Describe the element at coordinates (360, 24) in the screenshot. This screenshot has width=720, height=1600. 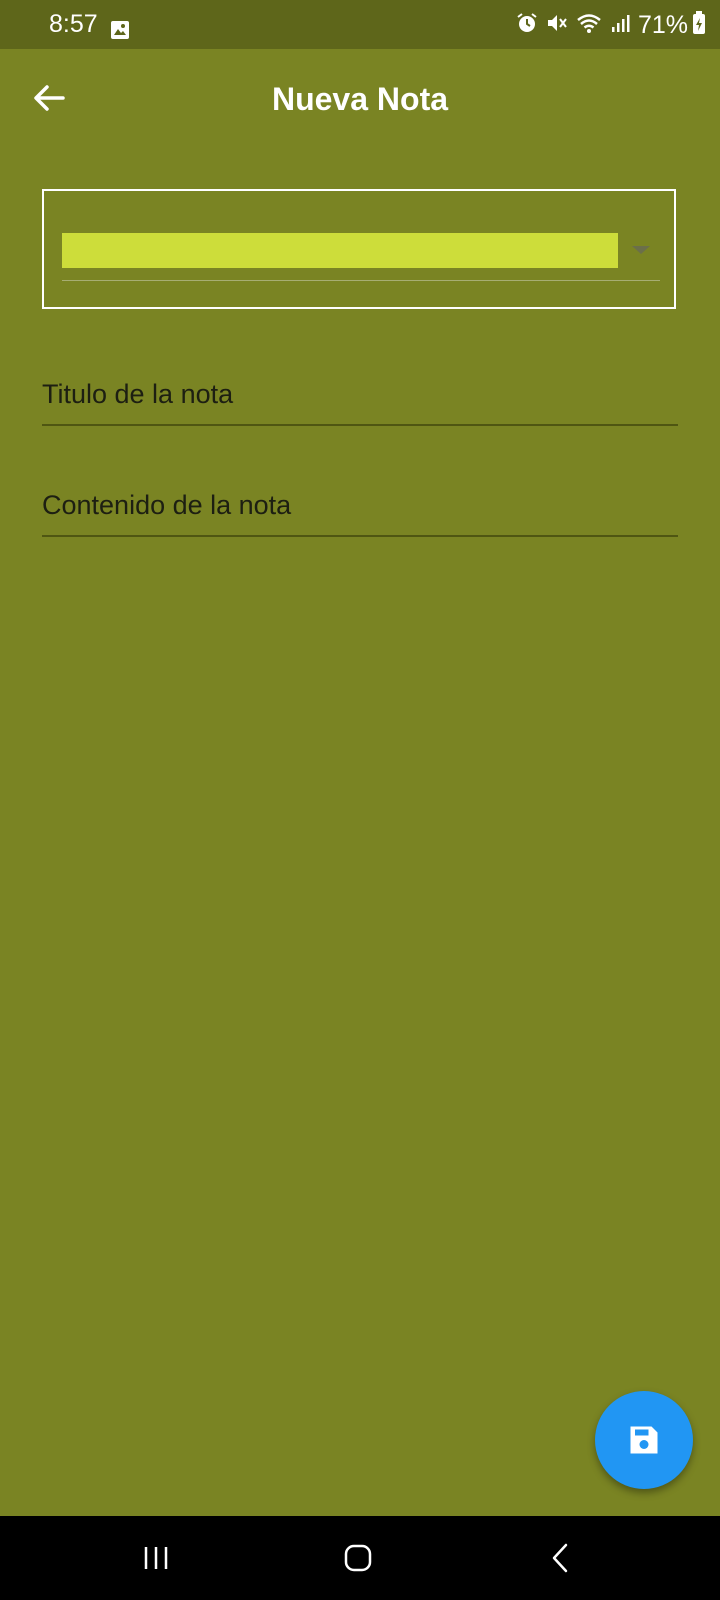
I see `status-bar: 8:57 71%` at that location.